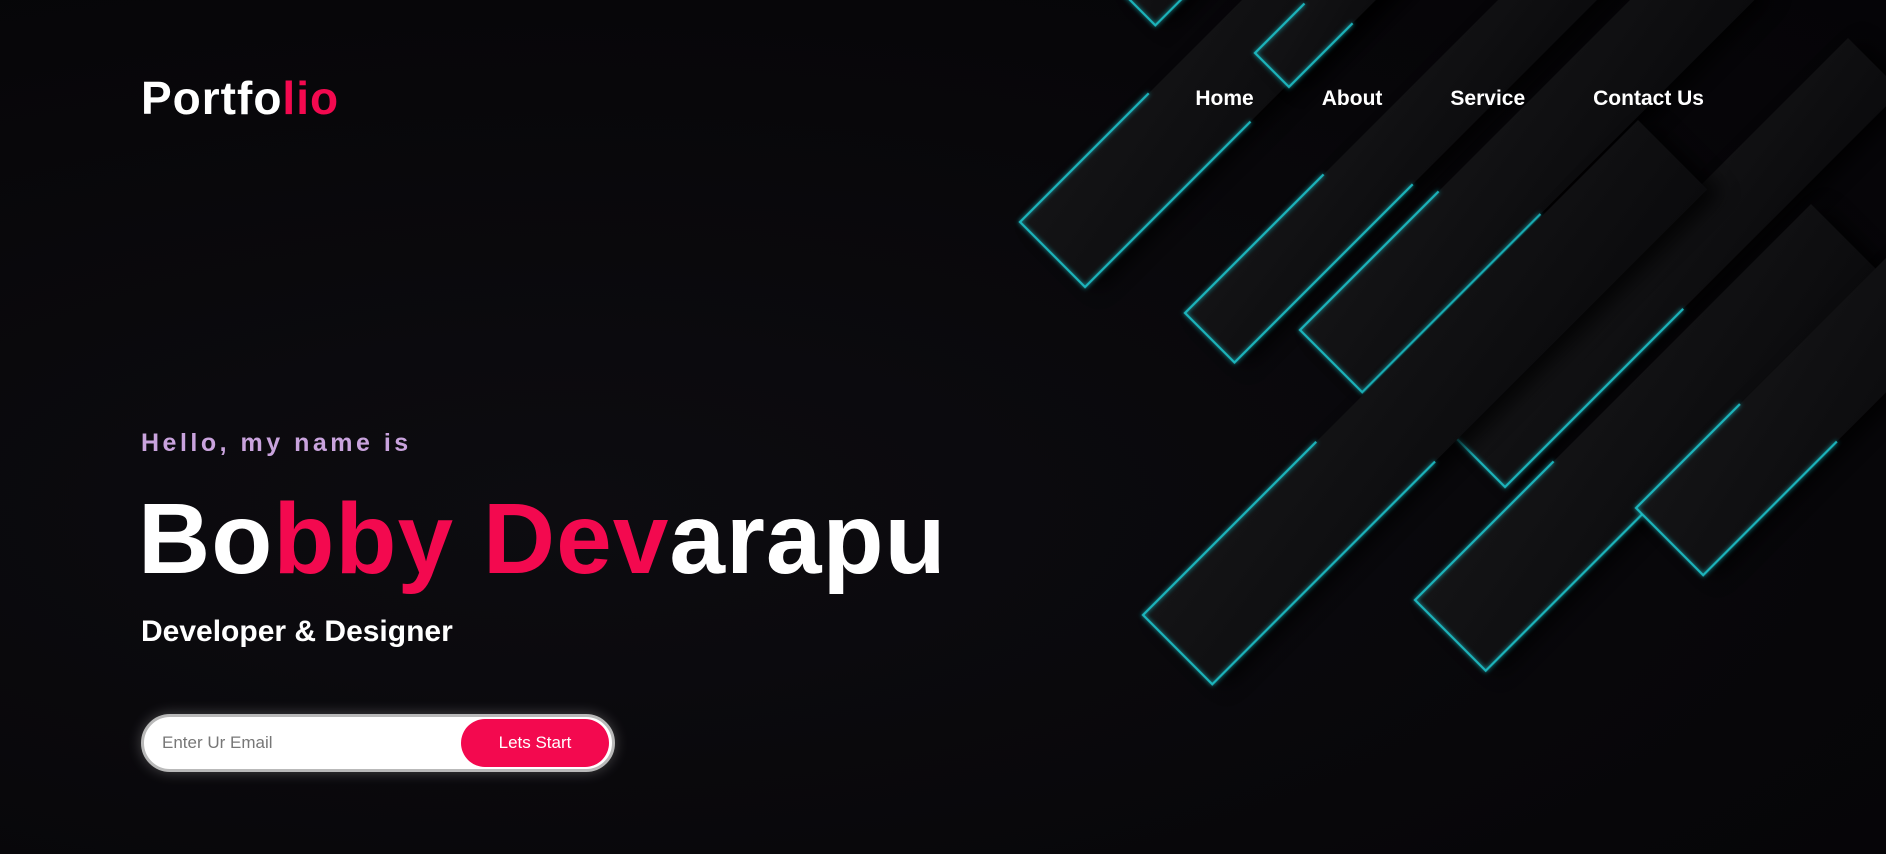 This screenshot has width=1886, height=854. What do you see at coordinates (311, 743) in the screenshot?
I see `email-input` at bounding box center [311, 743].